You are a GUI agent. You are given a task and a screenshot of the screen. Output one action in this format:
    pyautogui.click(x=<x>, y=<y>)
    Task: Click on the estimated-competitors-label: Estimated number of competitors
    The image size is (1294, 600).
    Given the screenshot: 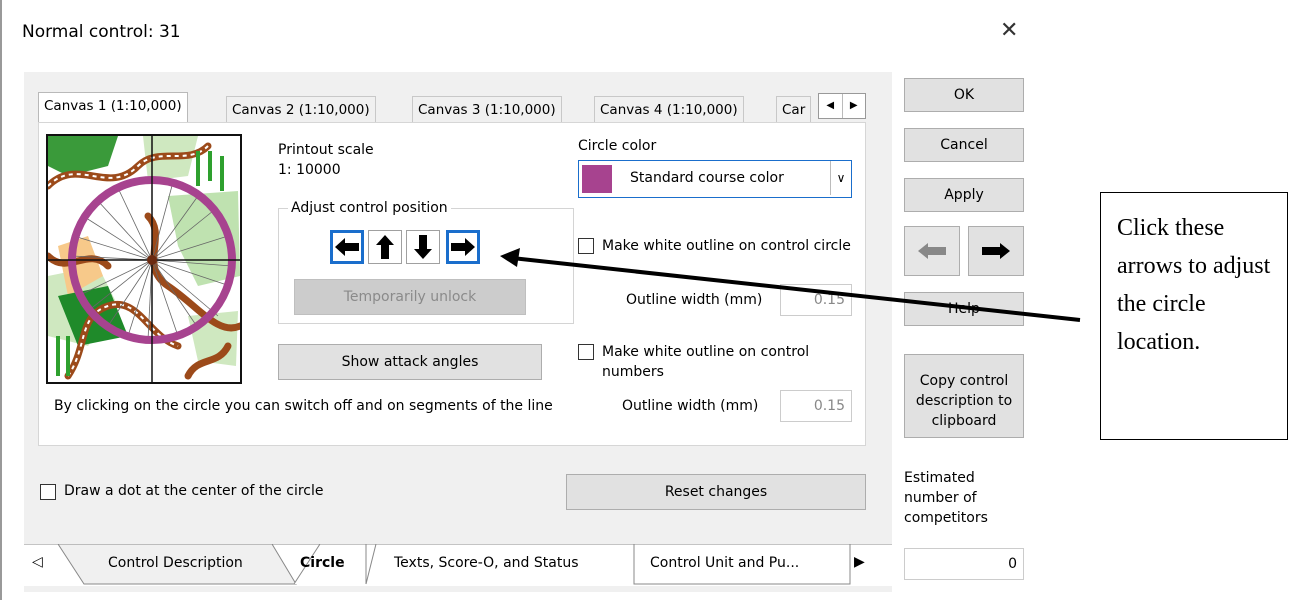 What is the action you would take?
    pyautogui.click(x=946, y=498)
    